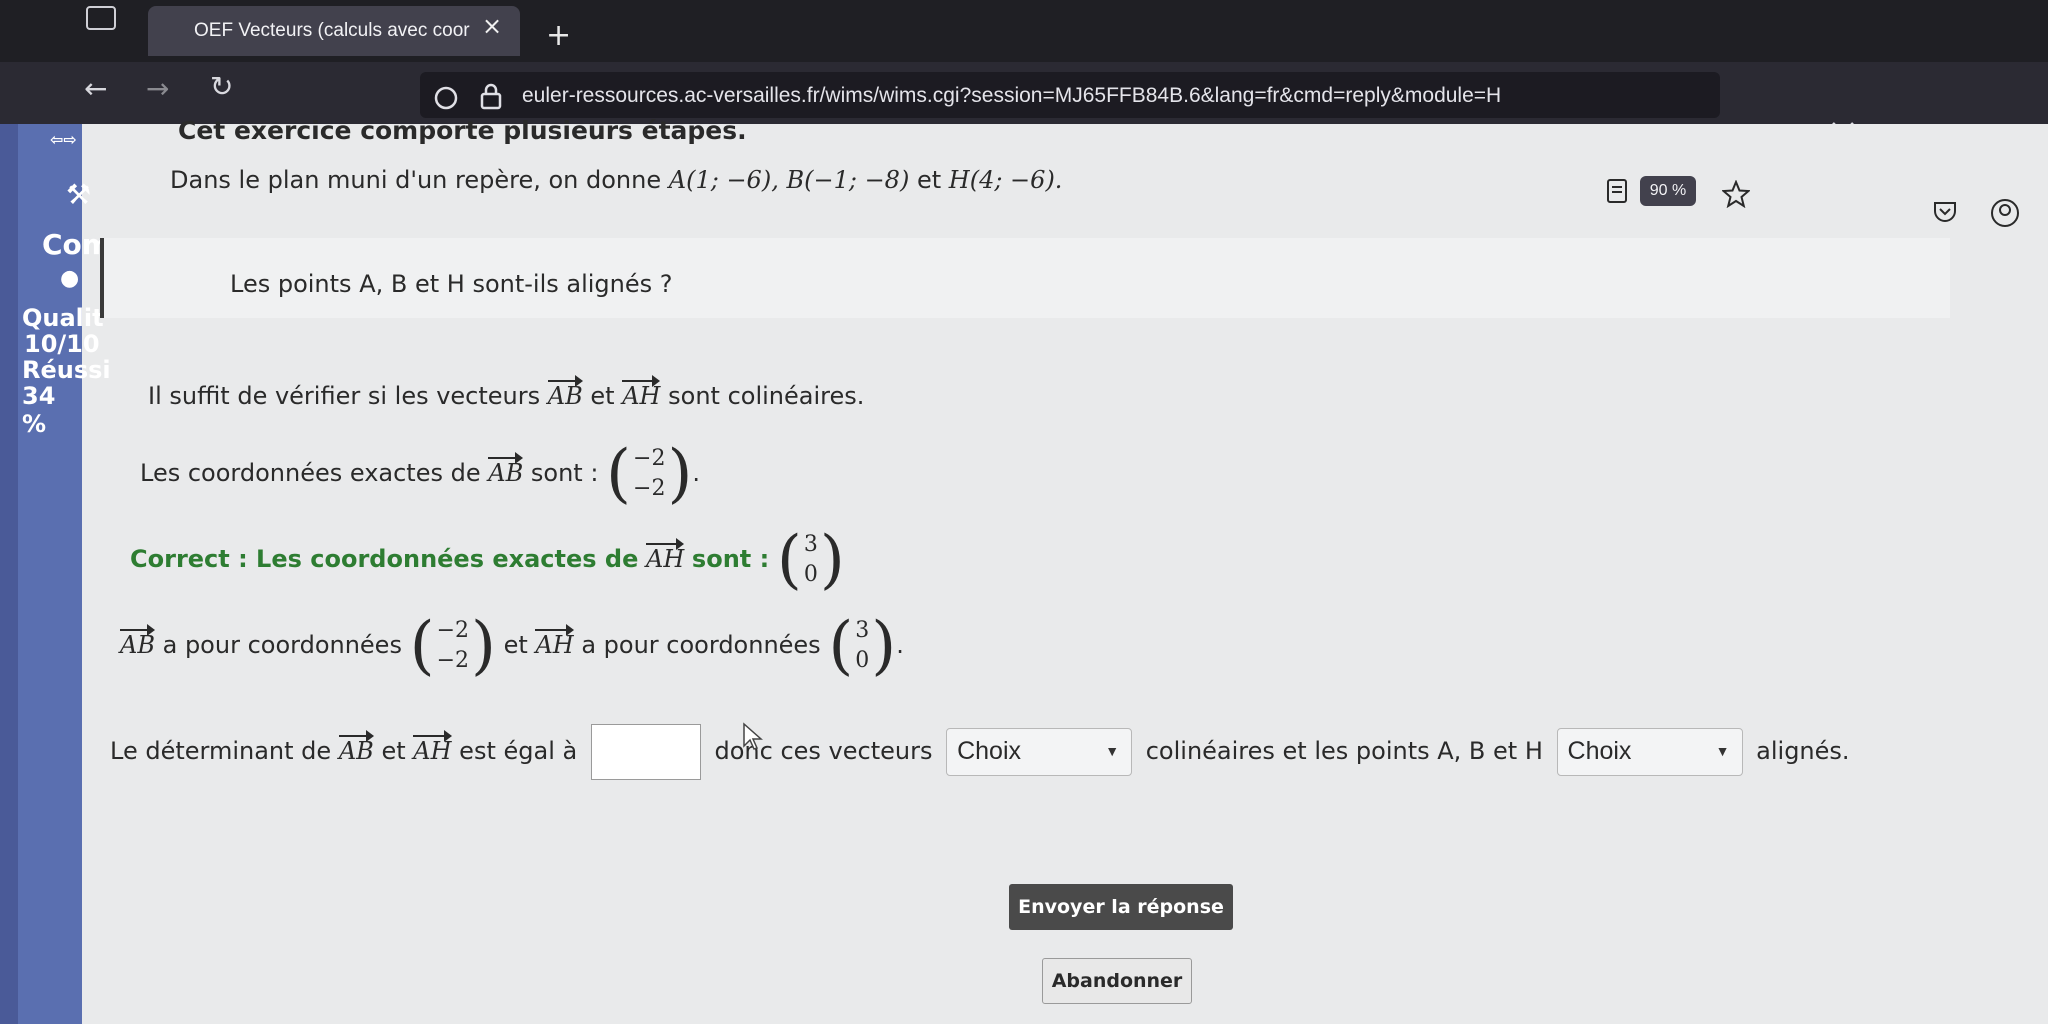 Image resolution: width=2048 pixels, height=1024 pixels. What do you see at coordinates (384, 559) in the screenshot?
I see `correct-prefix: Correct : Les coordonnées exactes de` at bounding box center [384, 559].